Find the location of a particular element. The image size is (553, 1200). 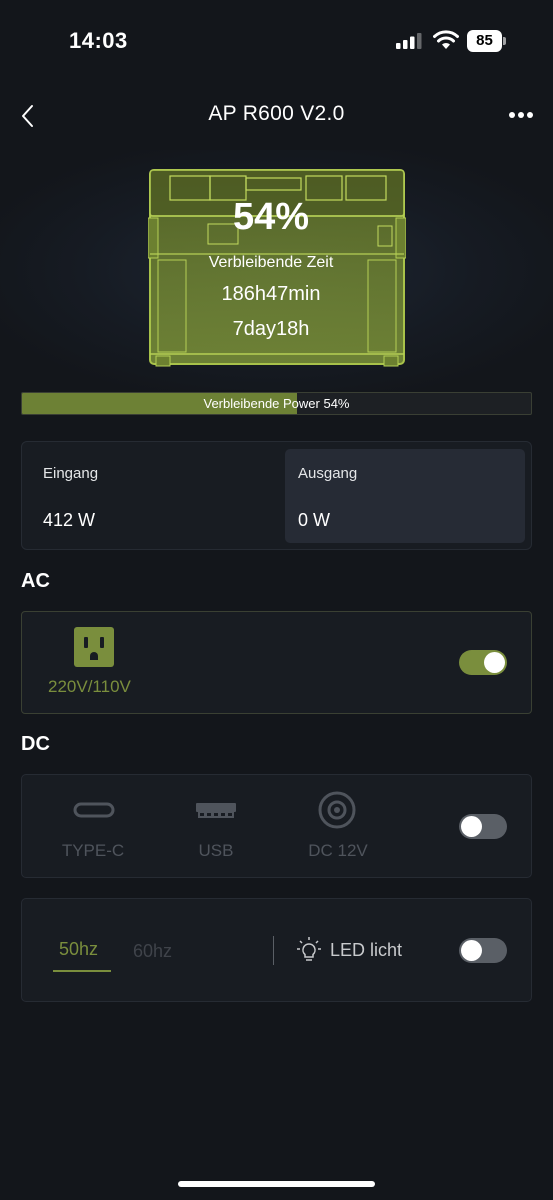

type-c-label: TYPE-C is located at coordinates (93, 850).